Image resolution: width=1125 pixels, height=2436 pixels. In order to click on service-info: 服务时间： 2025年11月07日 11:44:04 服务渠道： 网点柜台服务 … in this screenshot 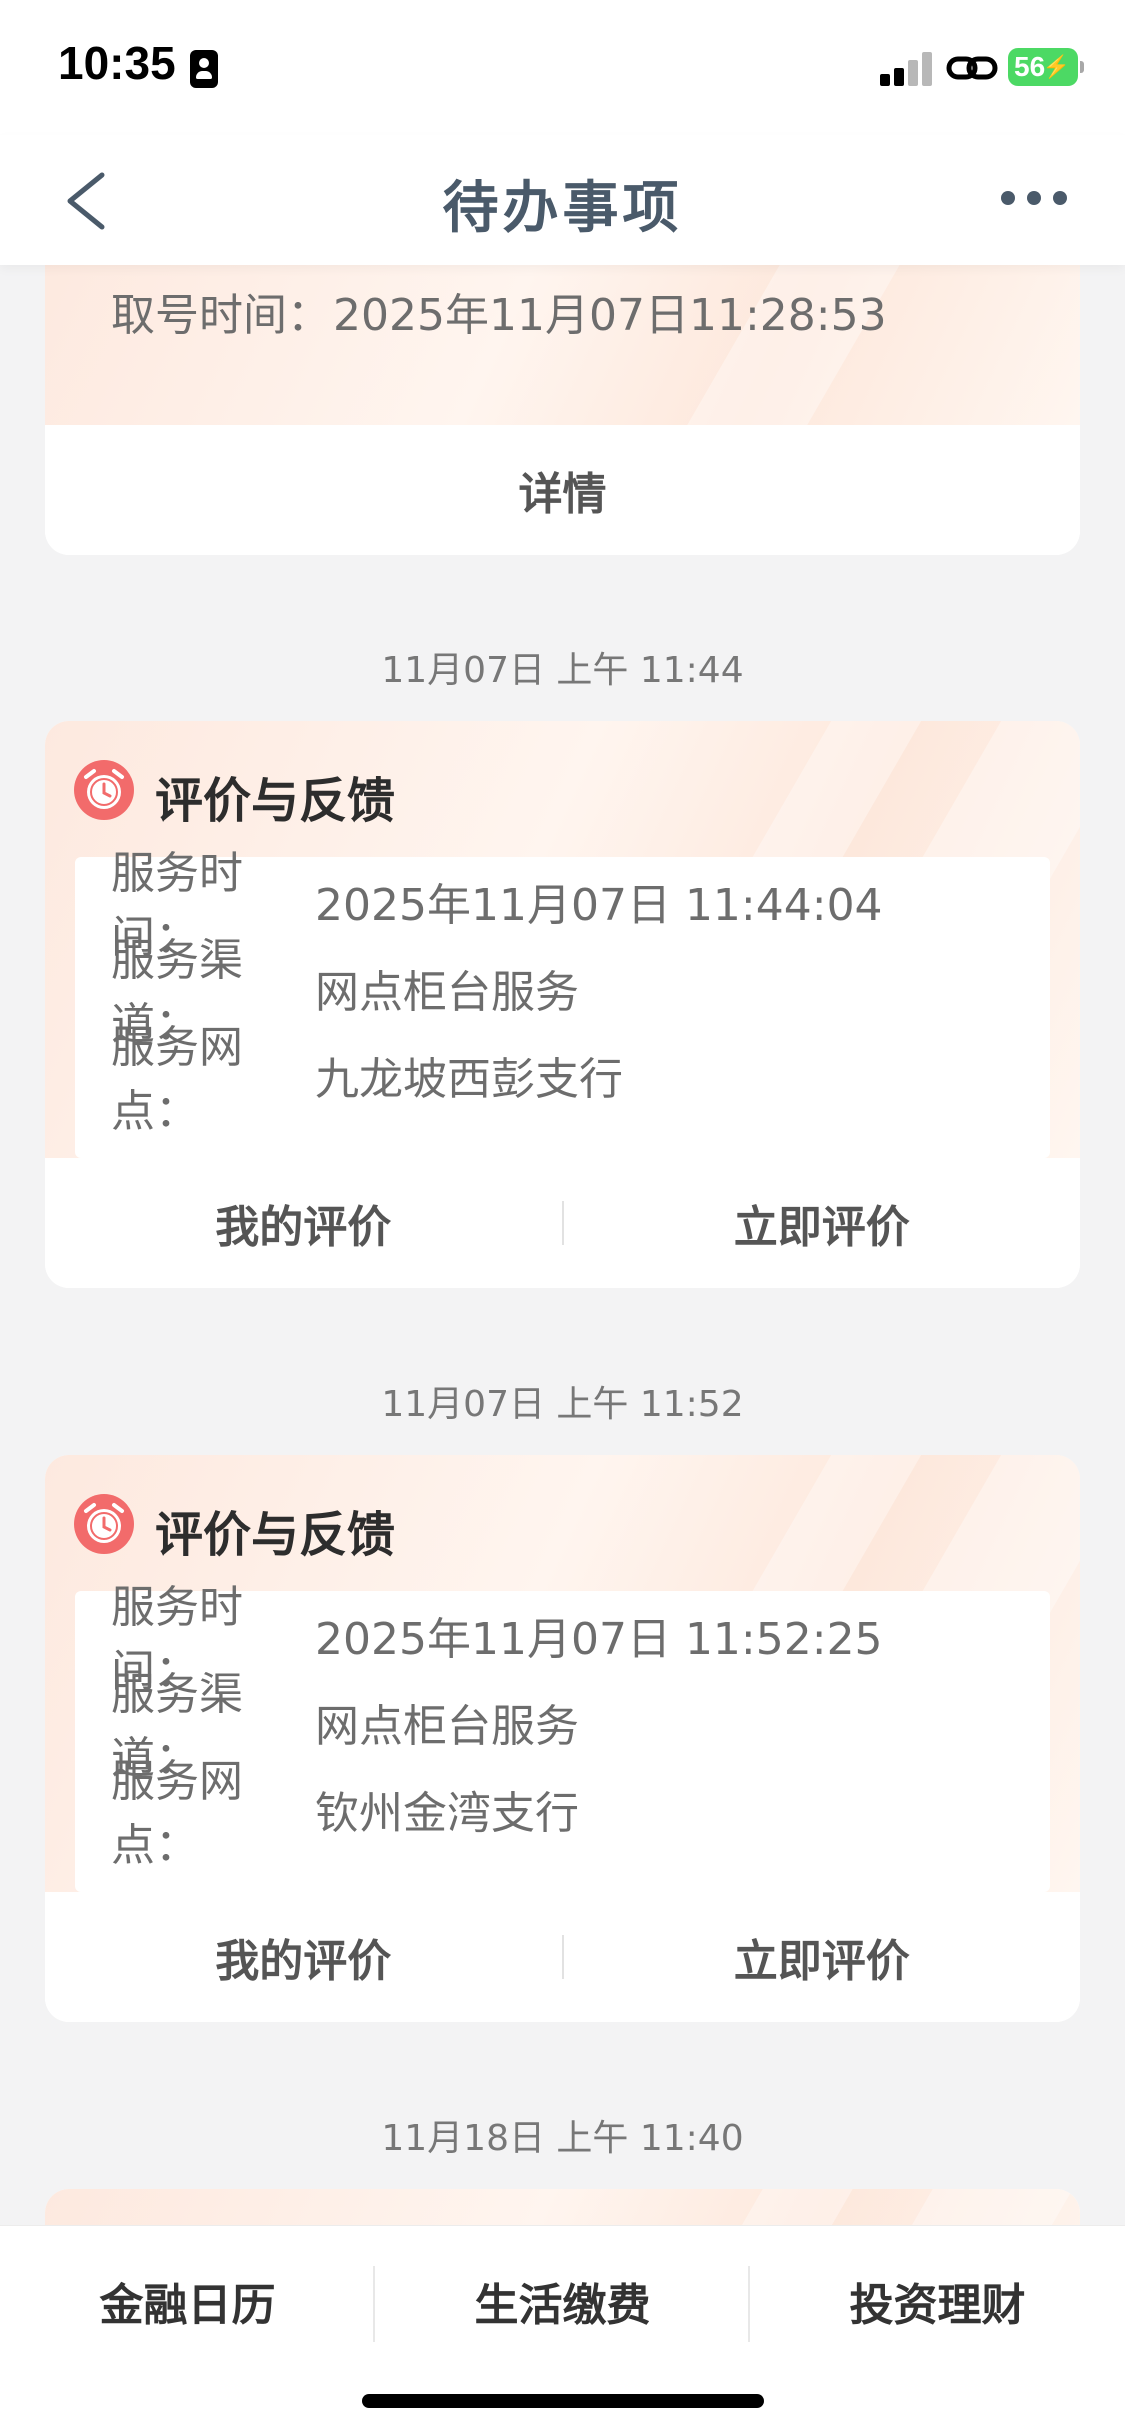, I will do `click(562, 1003)`.